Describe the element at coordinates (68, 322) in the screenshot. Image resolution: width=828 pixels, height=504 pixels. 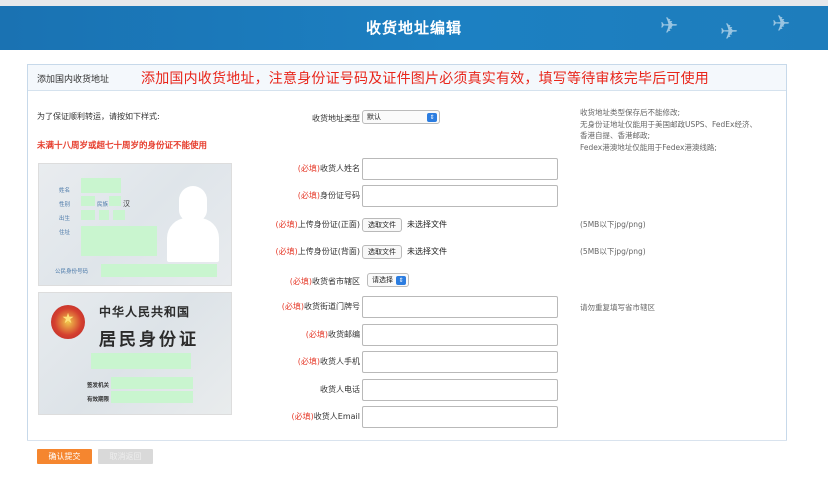
I see `national-emblem-icon: ★` at that location.